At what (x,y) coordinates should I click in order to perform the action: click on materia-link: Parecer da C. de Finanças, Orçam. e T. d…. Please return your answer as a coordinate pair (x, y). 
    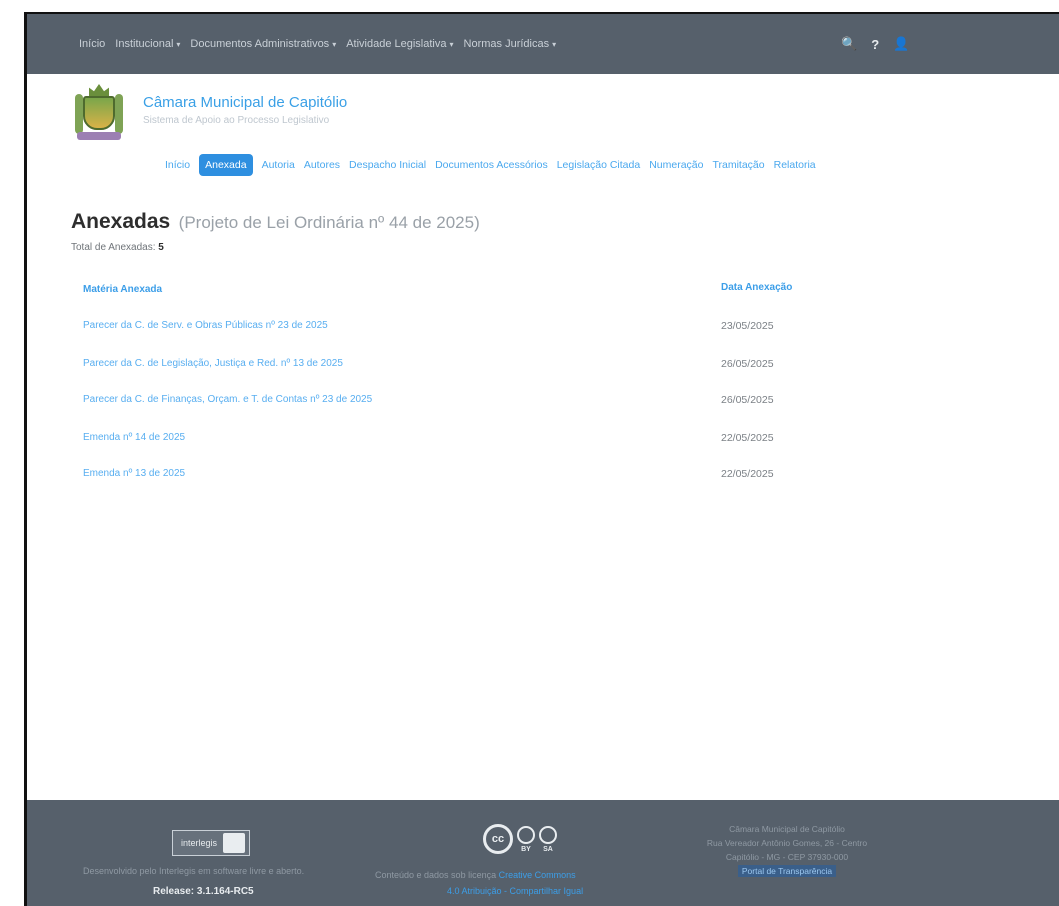
    Looking at the image, I should click on (227, 399).